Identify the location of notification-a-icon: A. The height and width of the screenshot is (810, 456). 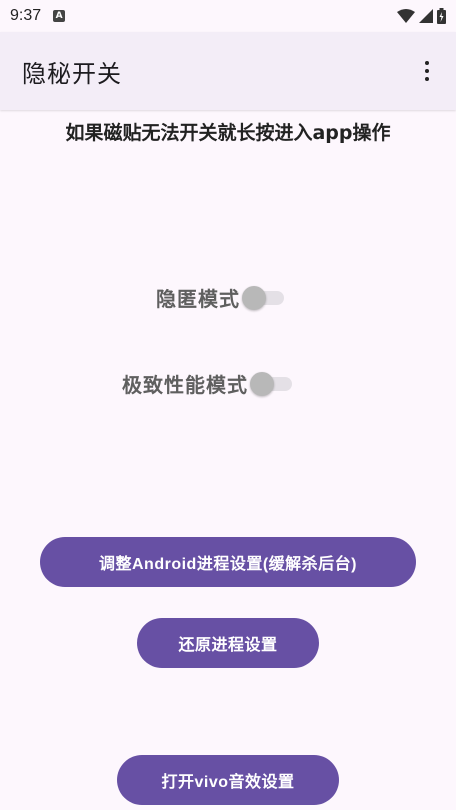
(59, 16).